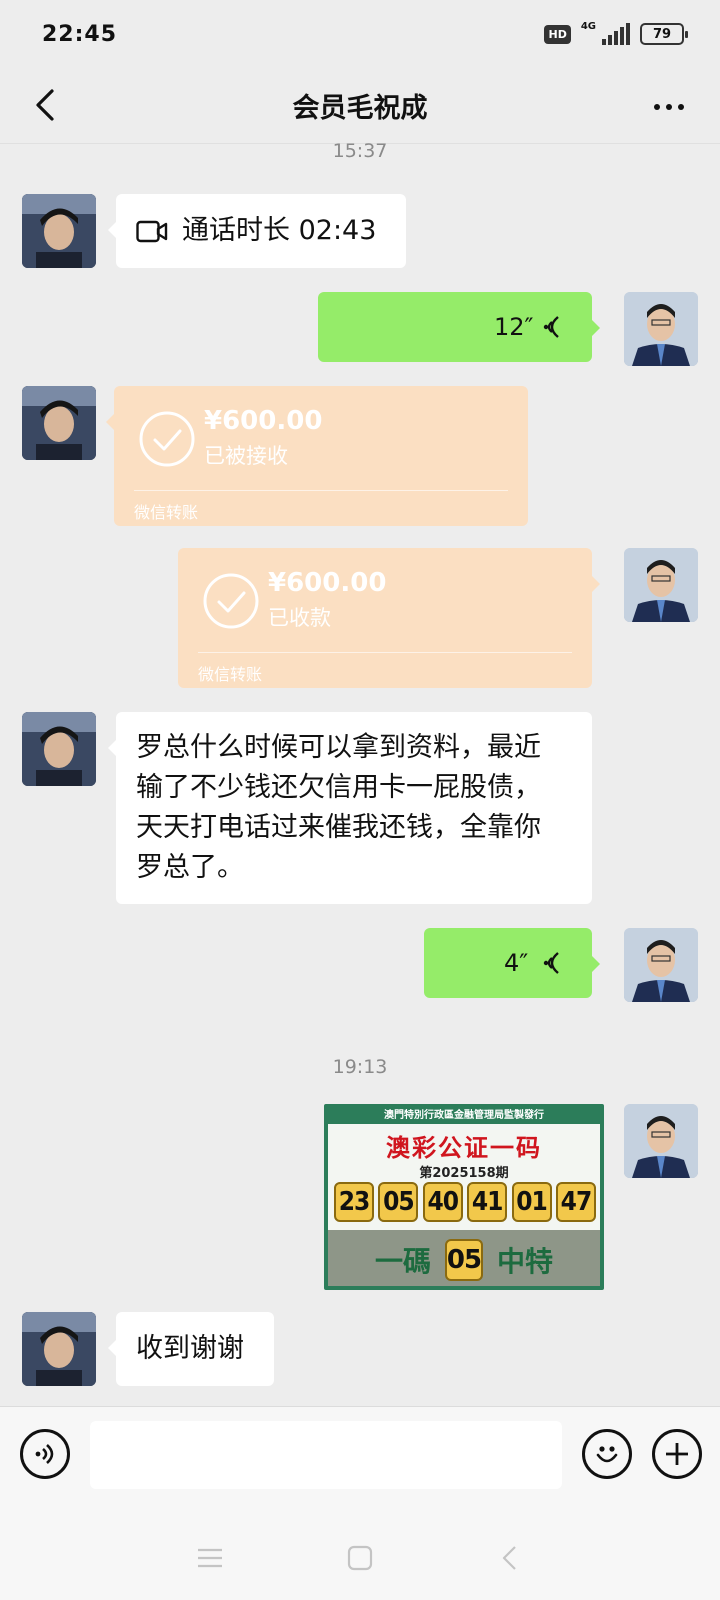 The height and width of the screenshot is (1600, 720). I want to click on image-title: 澳彩公证一码, so click(464, 1147).